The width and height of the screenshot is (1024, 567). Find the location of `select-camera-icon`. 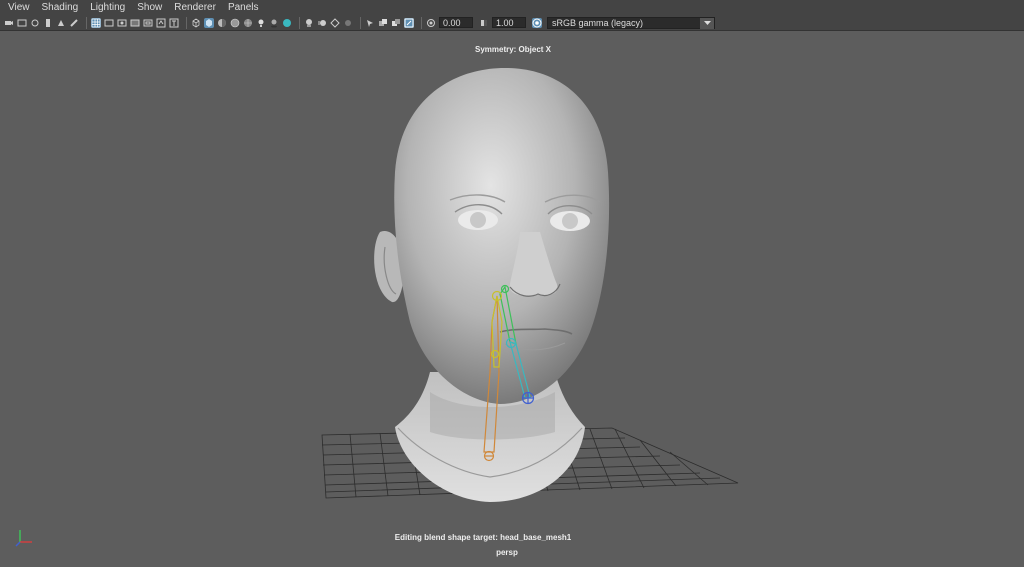

select-camera-icon is located at coordinates (9, 23).